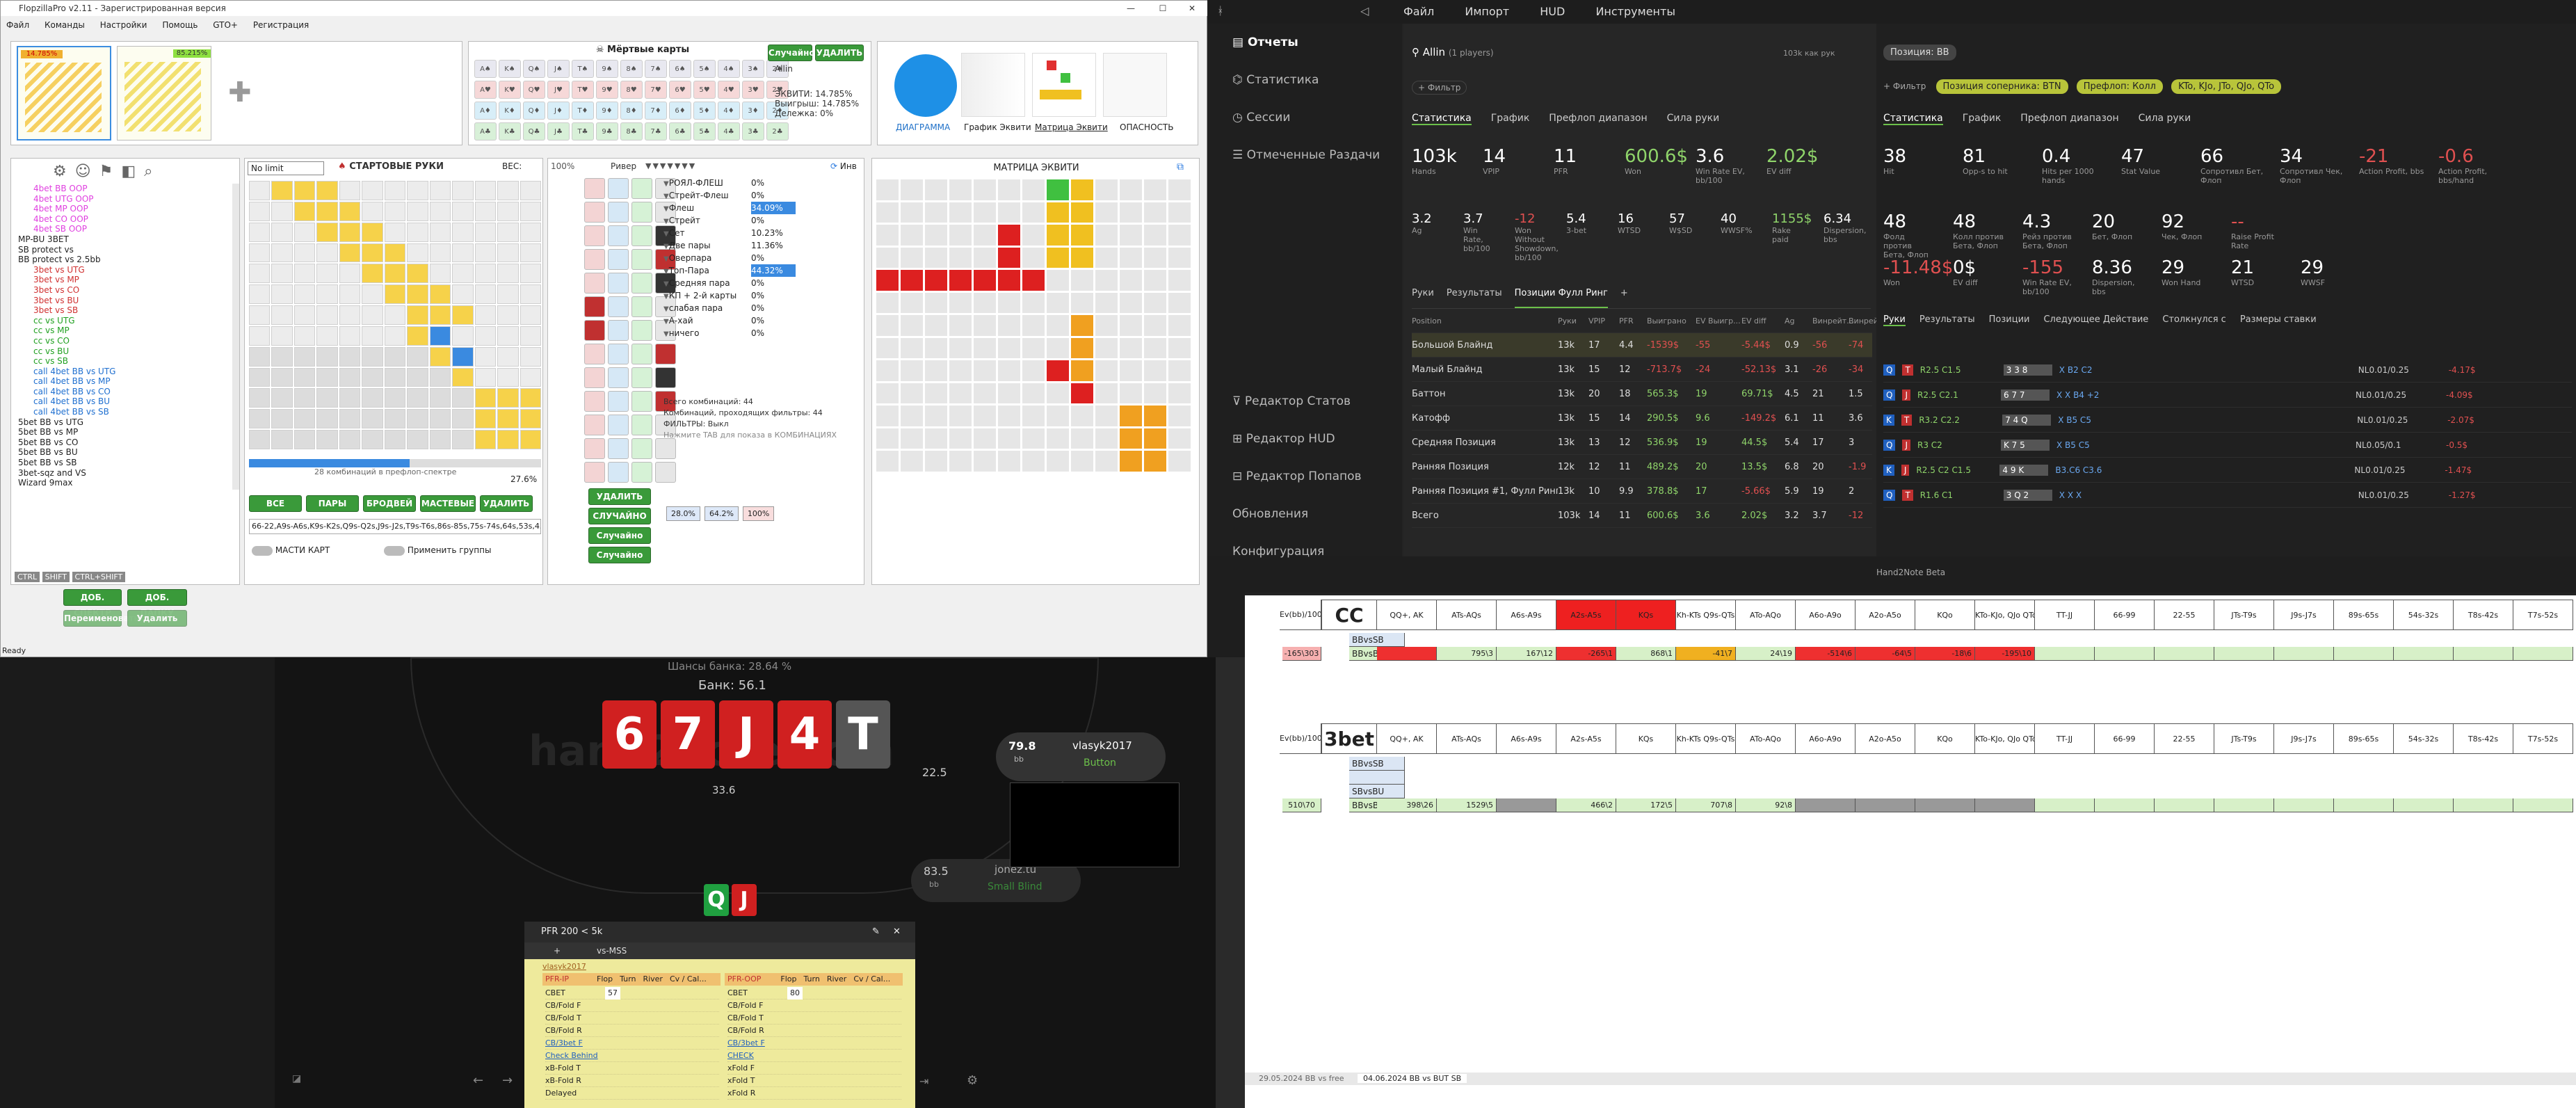  What do you see at coordinates (792, 53) in the screenshot?
I see `random-button: Случайно` at bounding box center [792, 53].